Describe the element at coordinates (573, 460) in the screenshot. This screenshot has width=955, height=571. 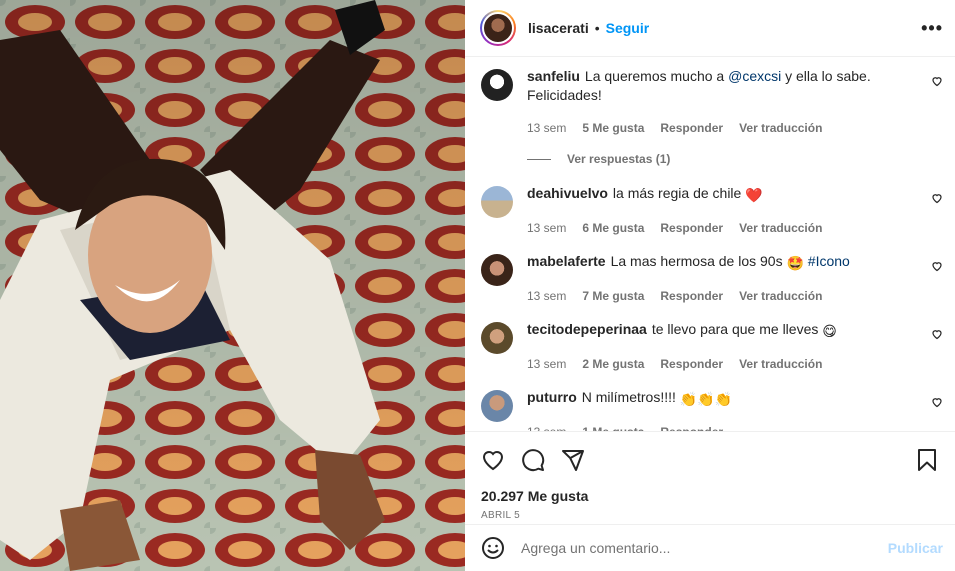
I see `share-icon` at that location.